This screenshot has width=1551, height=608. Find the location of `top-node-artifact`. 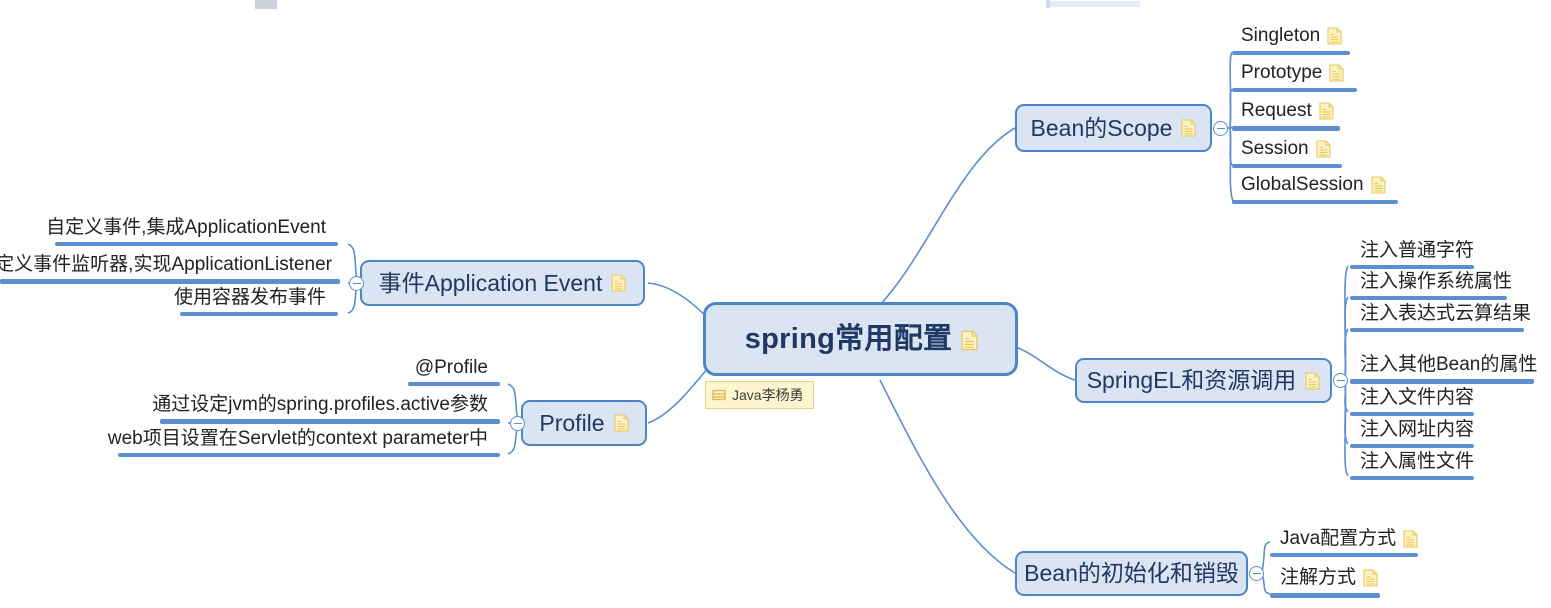

top-node-artifact is located at coordinates (1095, 4).